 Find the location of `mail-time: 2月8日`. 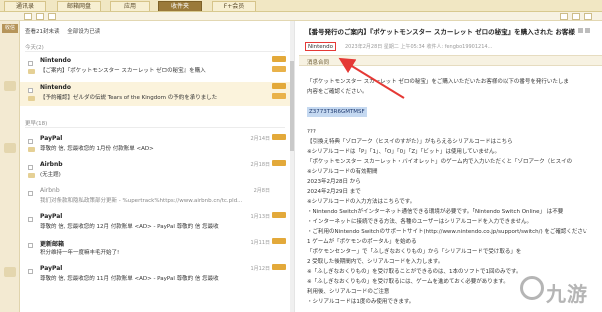

mail-time: 2月8日 is located at coordinates (261, 191).